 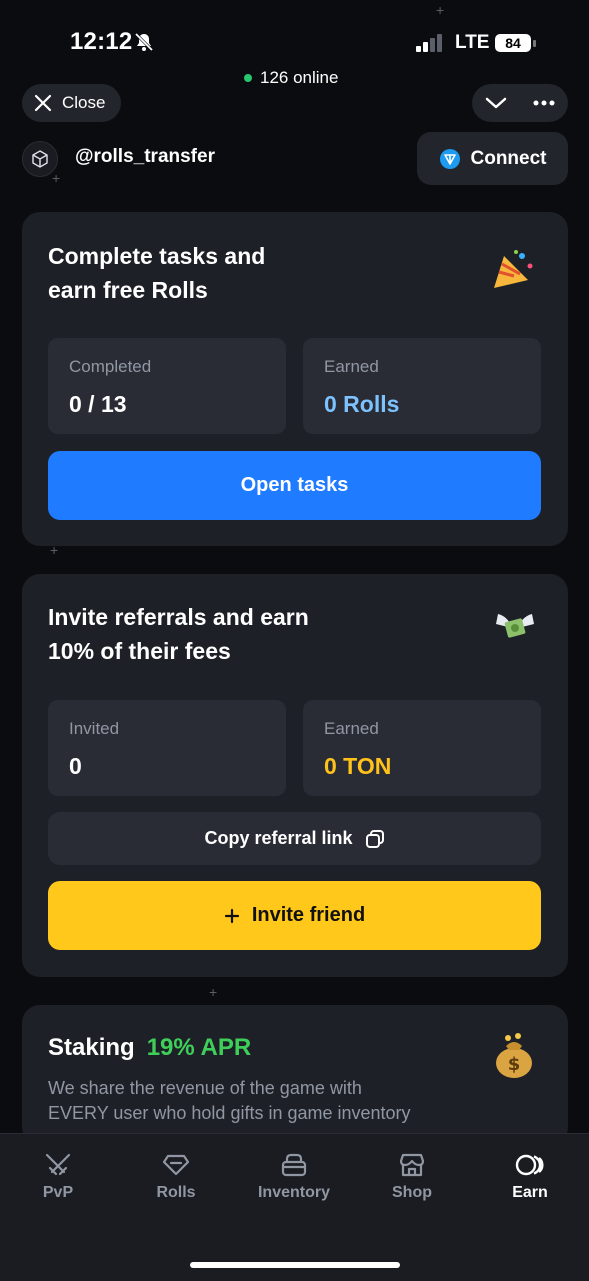 I want to click on swords-icon, so click(x=58, y=1164).